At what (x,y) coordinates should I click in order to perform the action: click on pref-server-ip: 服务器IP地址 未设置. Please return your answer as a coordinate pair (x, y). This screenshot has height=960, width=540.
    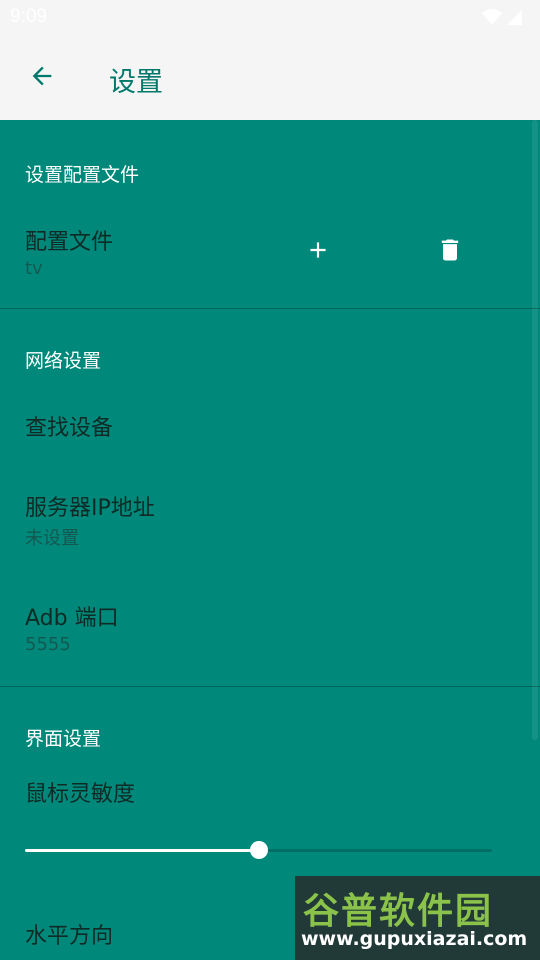
    Looking at the image, I should click on (265, 521).